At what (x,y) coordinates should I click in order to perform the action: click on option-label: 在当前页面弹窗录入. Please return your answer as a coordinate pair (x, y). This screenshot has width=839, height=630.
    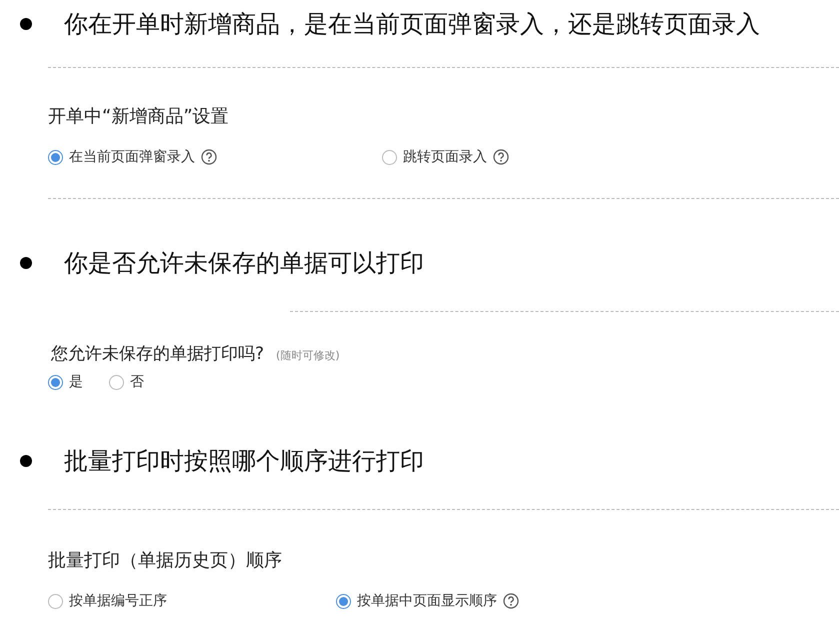
    Looking at the image, I should click on (132, 157).